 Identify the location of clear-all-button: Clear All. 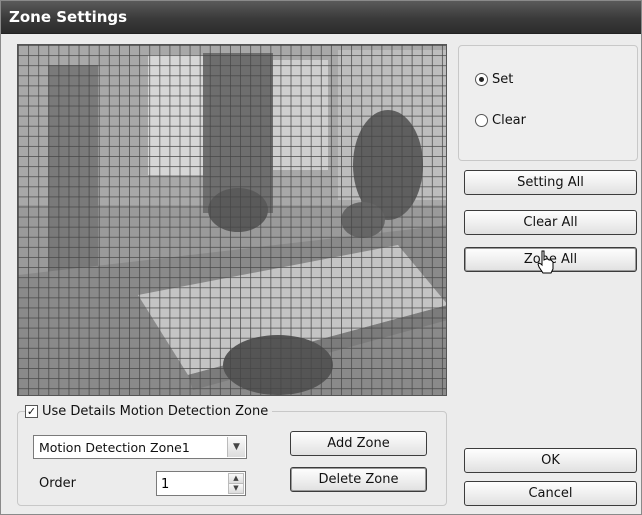
(550, 222).